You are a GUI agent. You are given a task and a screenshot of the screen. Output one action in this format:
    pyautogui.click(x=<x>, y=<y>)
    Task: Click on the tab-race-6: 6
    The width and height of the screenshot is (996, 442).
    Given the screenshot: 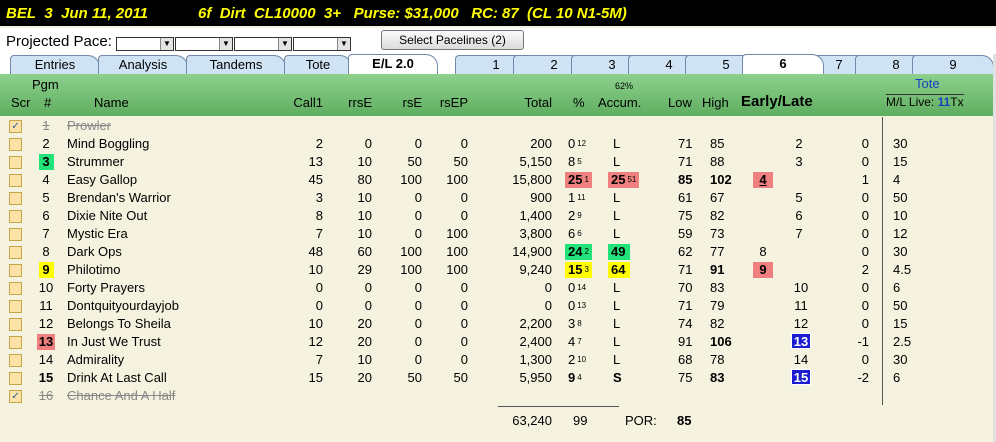 What is the action you would take?
    pyautogui.click(x=783, y=64)
    